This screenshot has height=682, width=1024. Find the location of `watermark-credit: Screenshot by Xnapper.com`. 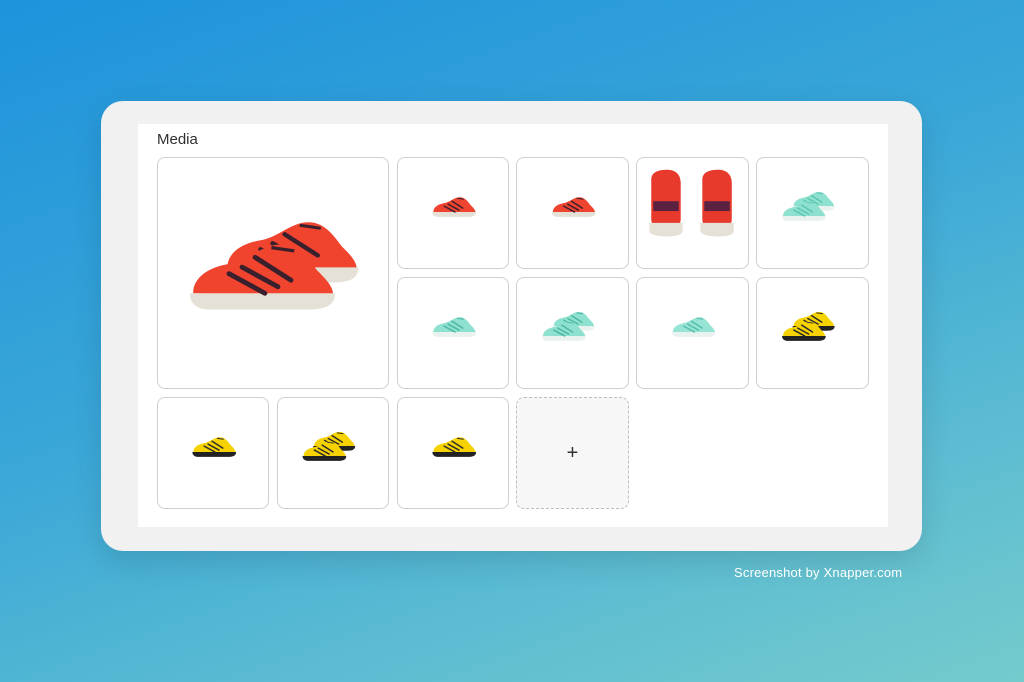

watermark-credit: Screenshot by Xnapper.com is located at coordinates (818, 572).